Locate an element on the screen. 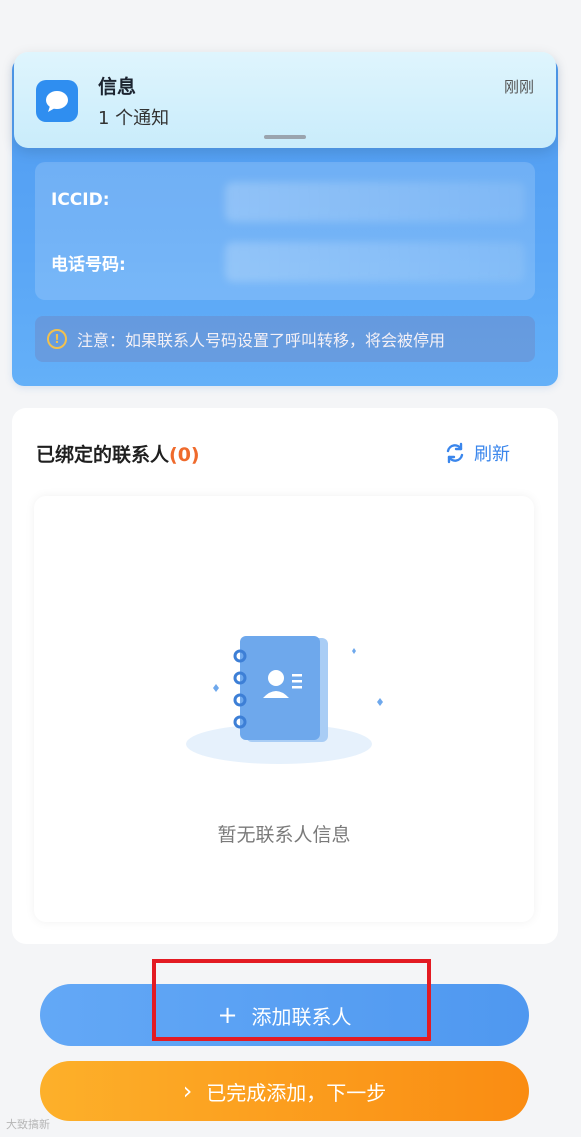  next-step-label: 已完成添加，下一步 is located at coordinates (296, 1092).